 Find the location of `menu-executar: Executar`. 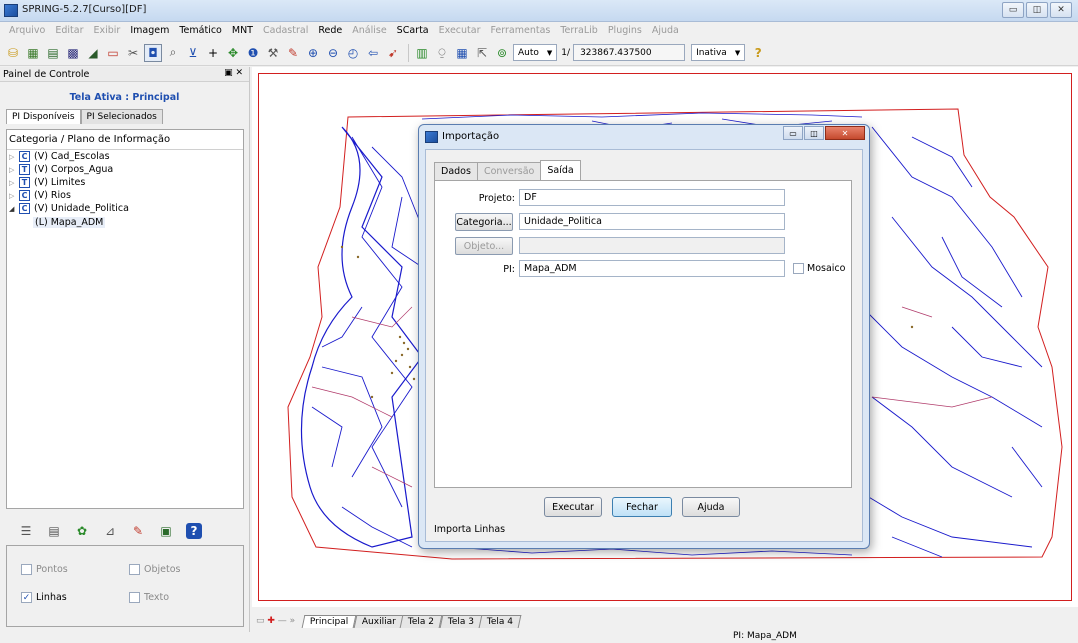

menu-executar: Executar is located at coordinates (460, 30).